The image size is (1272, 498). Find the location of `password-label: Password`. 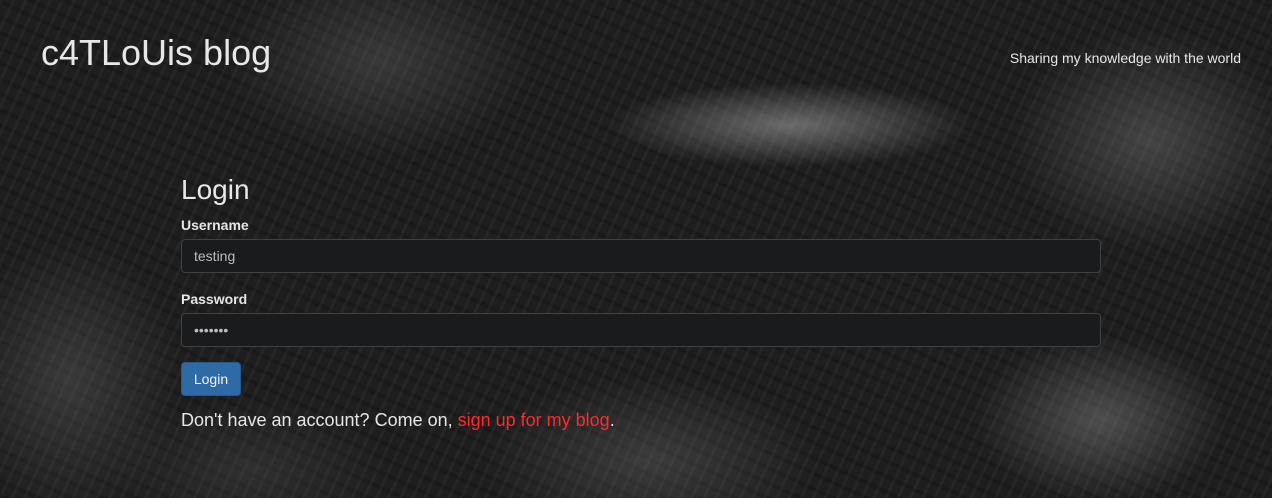

password-label: Password is located at coordinates (214, 299).